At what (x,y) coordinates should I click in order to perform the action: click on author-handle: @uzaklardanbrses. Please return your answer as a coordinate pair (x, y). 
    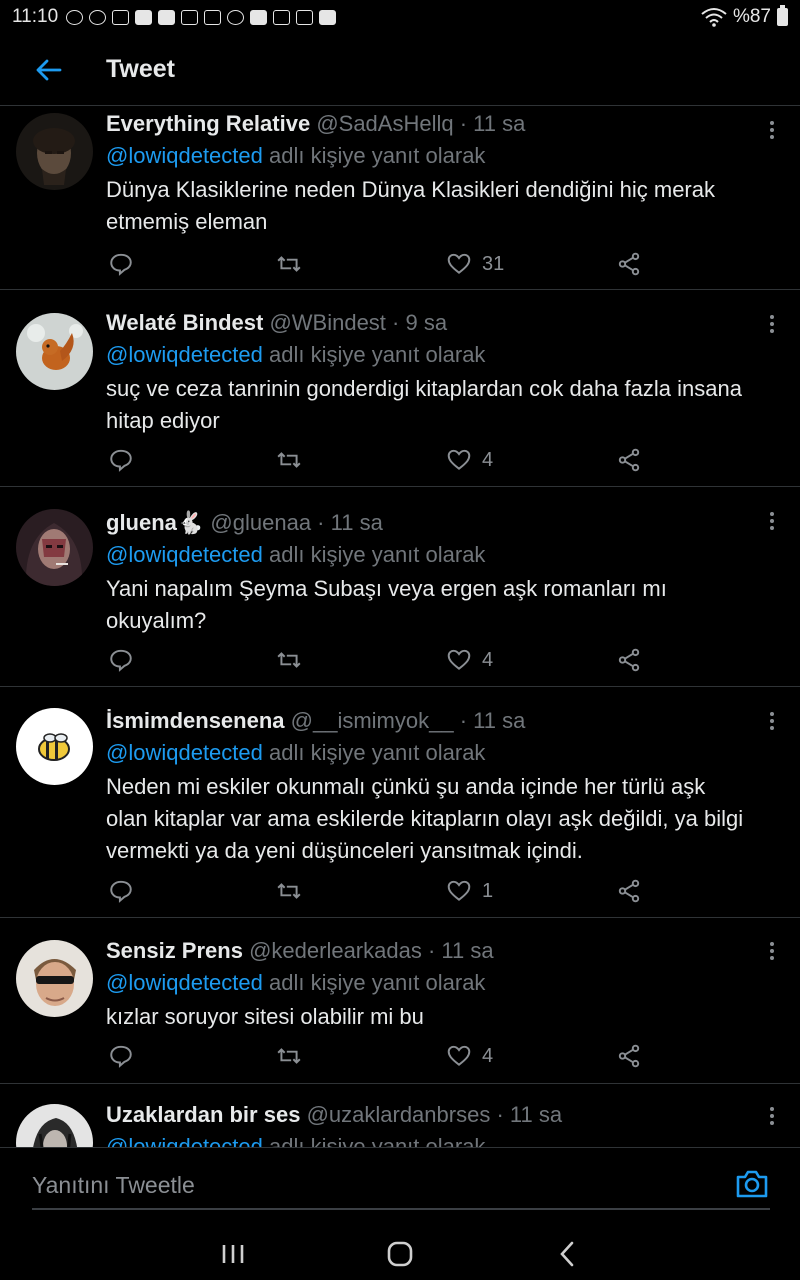
    Looking at the image, I should click on (398, 1114).